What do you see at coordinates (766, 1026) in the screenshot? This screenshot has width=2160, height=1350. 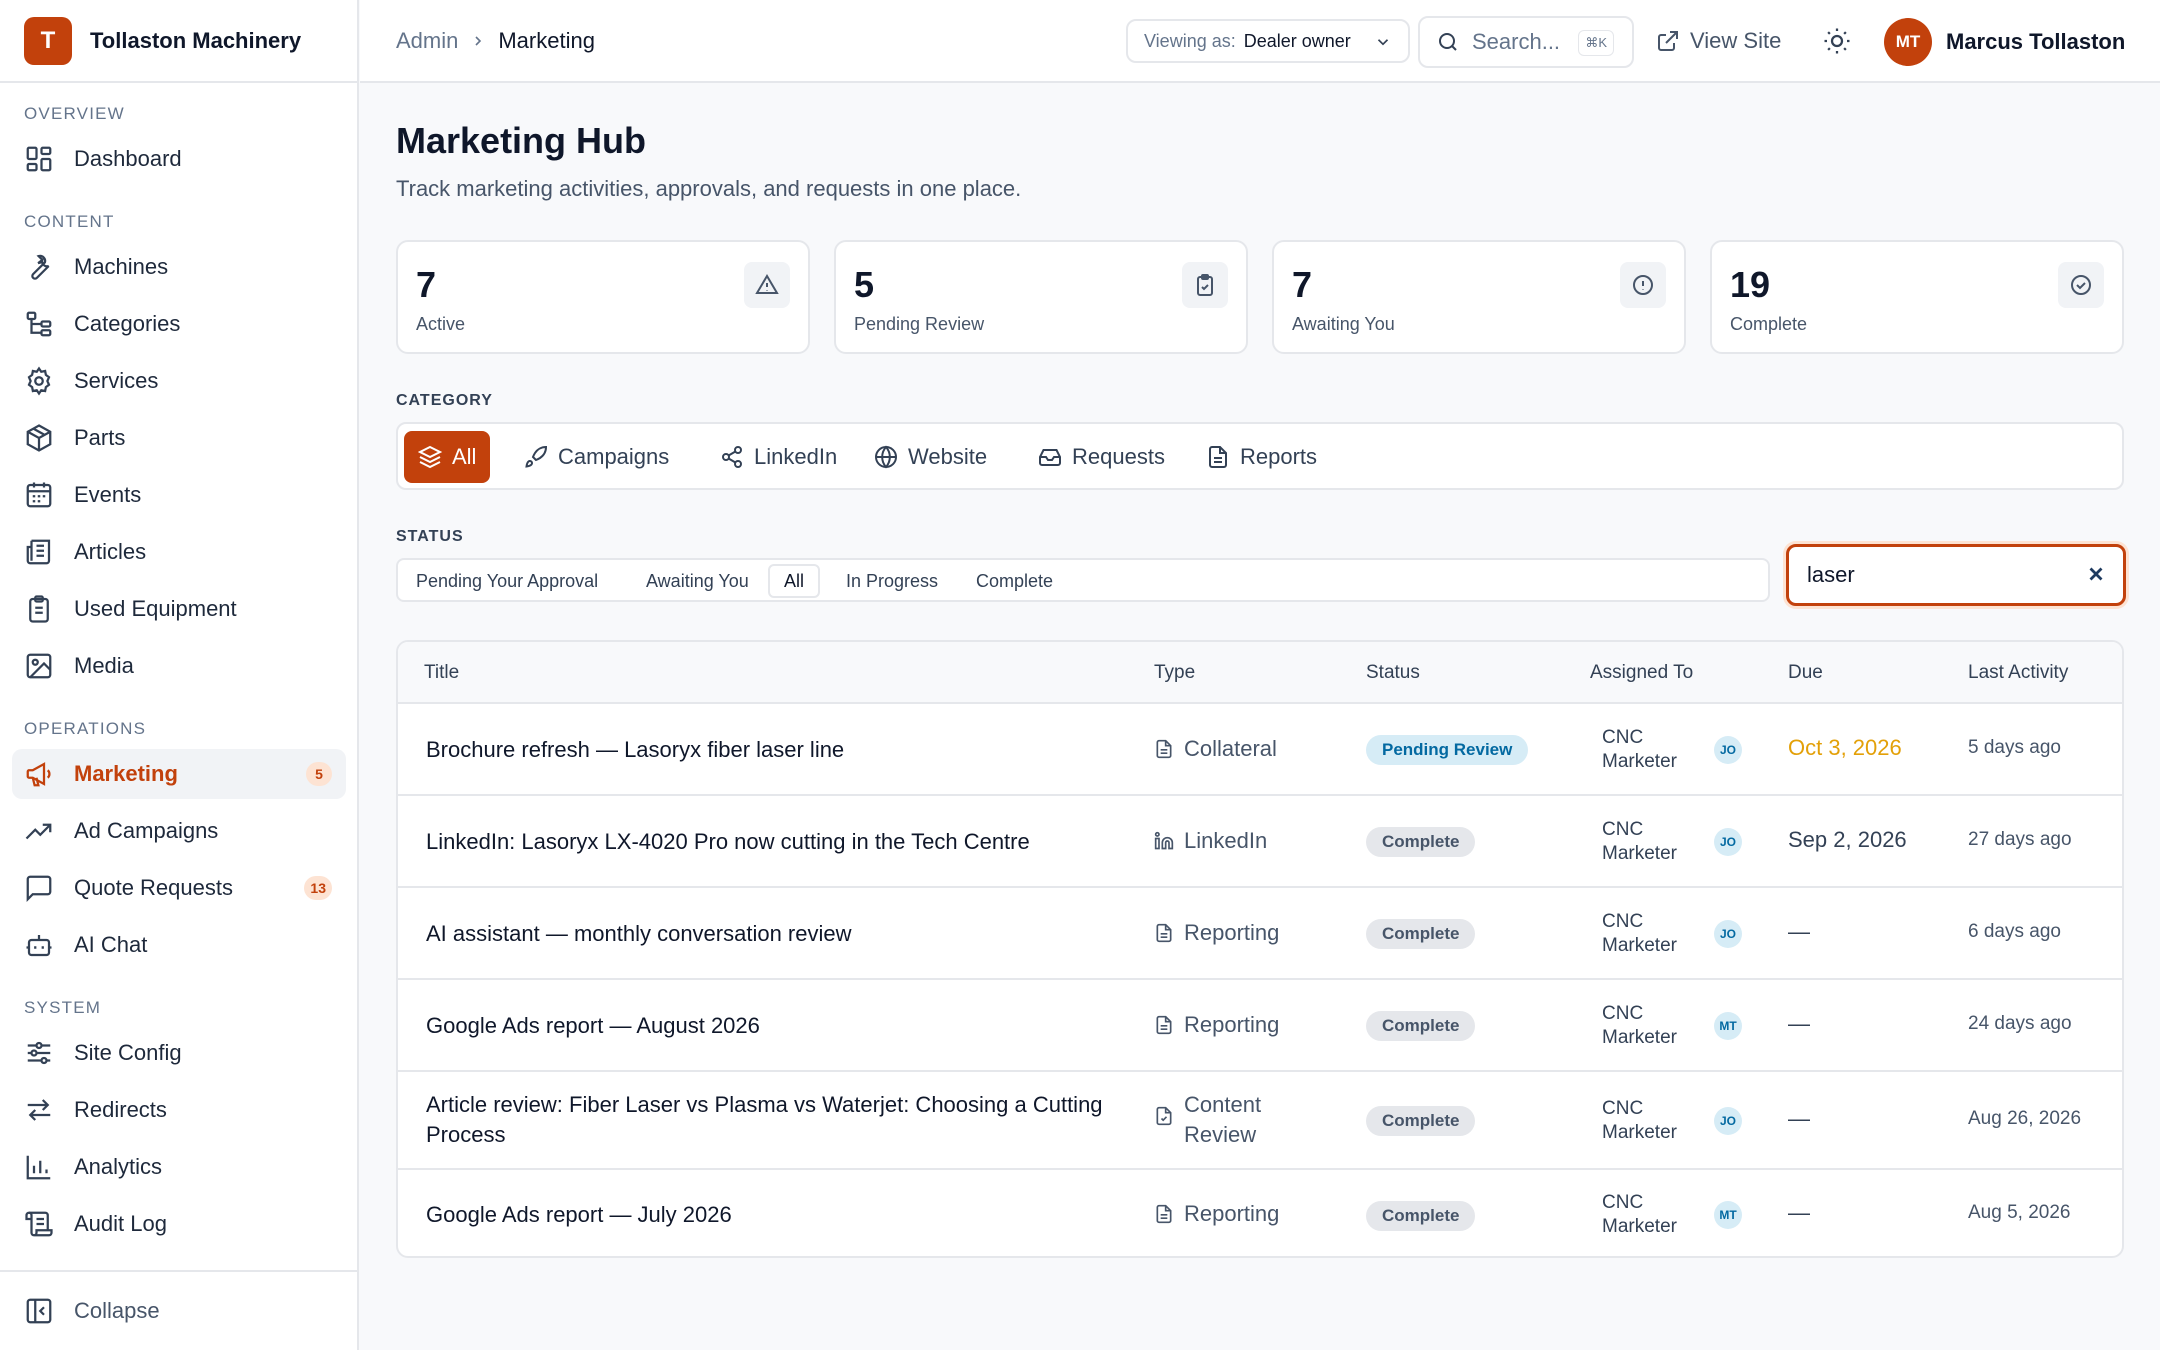 I see `row-title: Google Ads report — August 2026` at bounding box center [766, 1026].